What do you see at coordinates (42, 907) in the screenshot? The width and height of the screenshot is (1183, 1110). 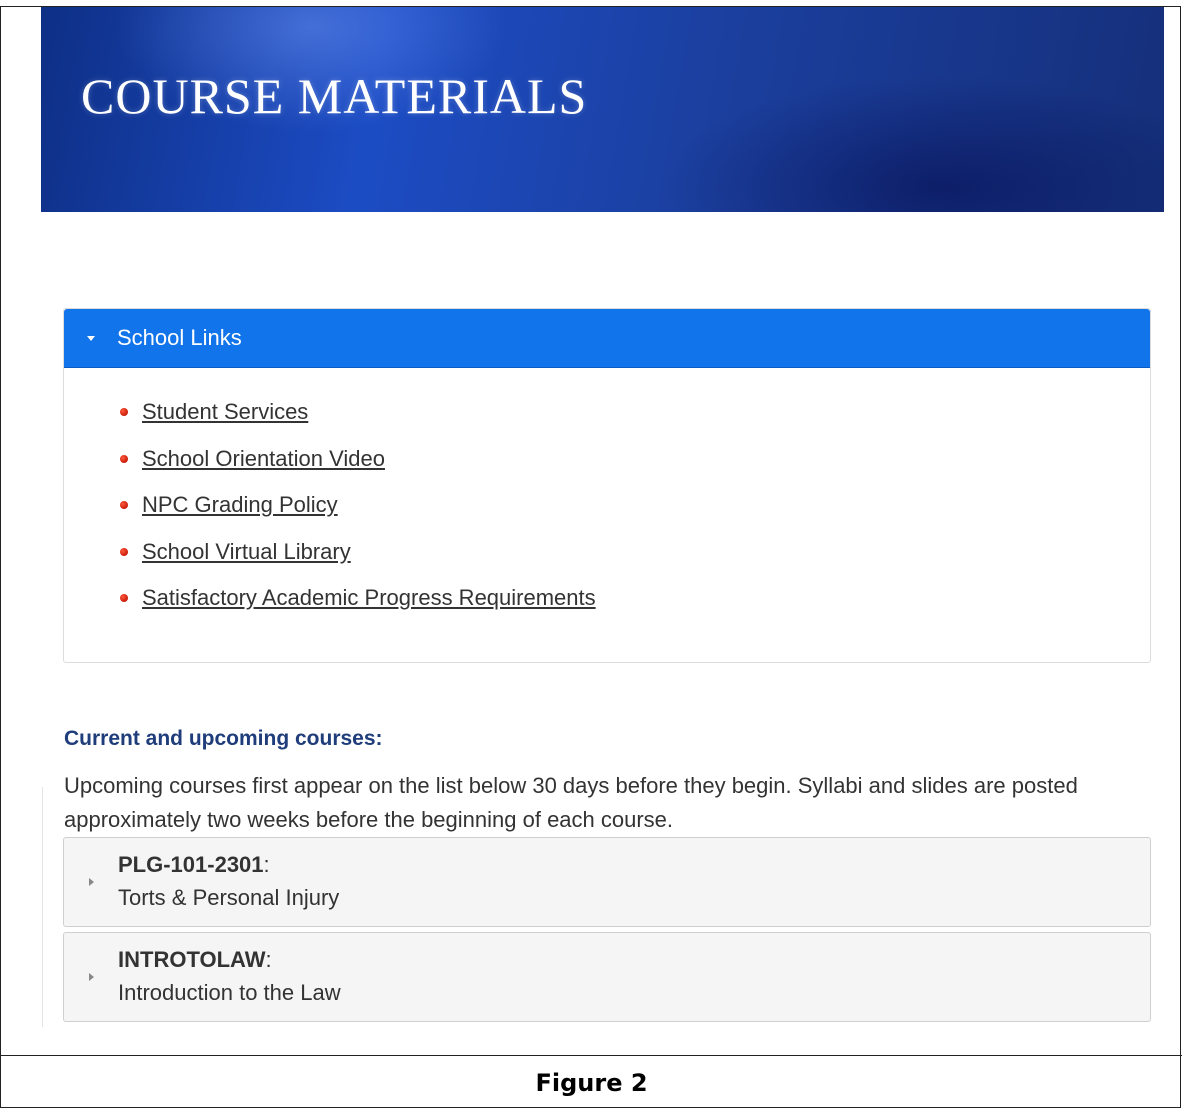 I see `content-left-border` at bounding box center [42, 907].